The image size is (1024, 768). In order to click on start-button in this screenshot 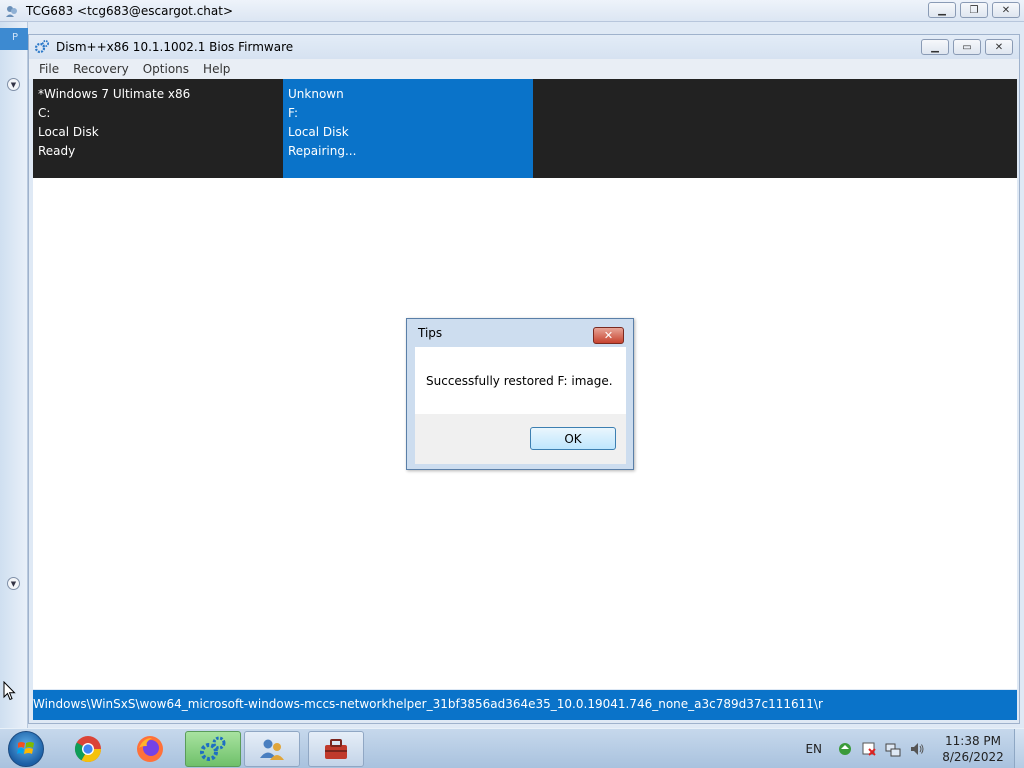, I will do `click(26, 749)`.